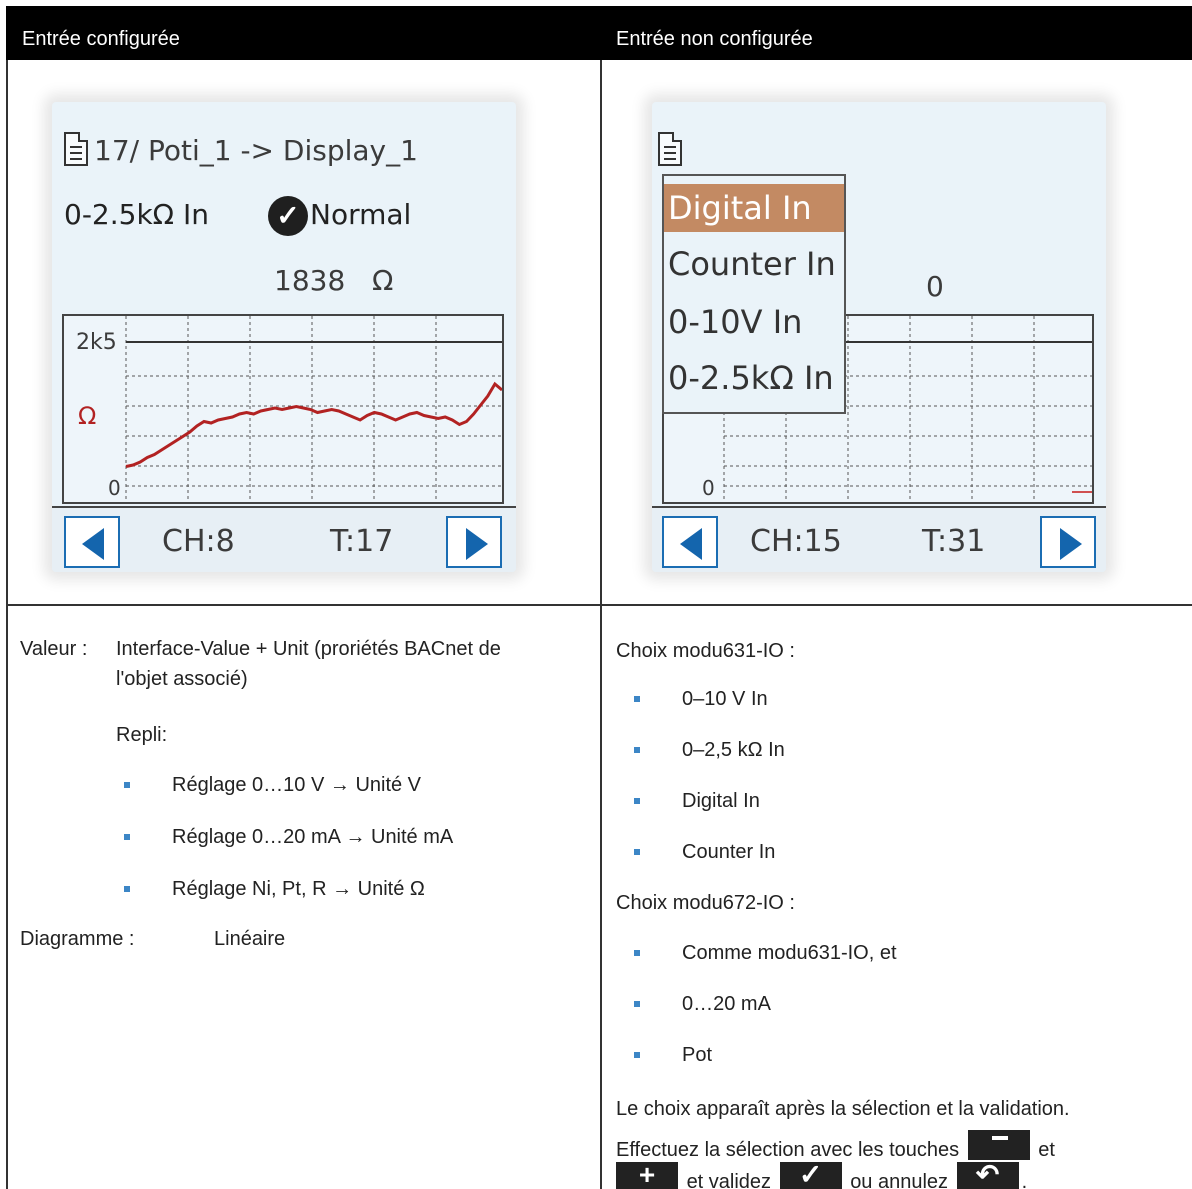  Describe the element at coordinates (725, 699) in the screenshot. I see `choice1-item: 0–10 V In` at that location.